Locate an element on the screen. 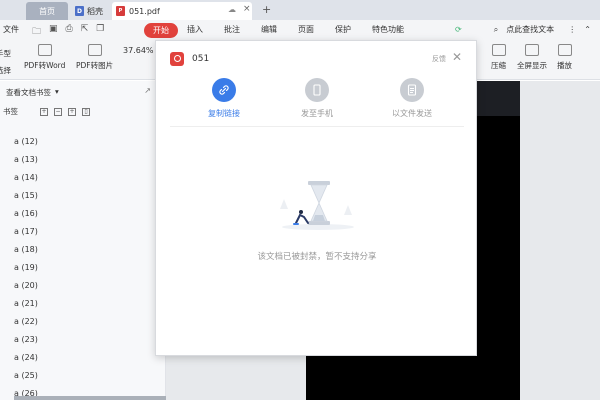  pdf-to-image-button: PDF转图片 is located at coordinates (94, 57).